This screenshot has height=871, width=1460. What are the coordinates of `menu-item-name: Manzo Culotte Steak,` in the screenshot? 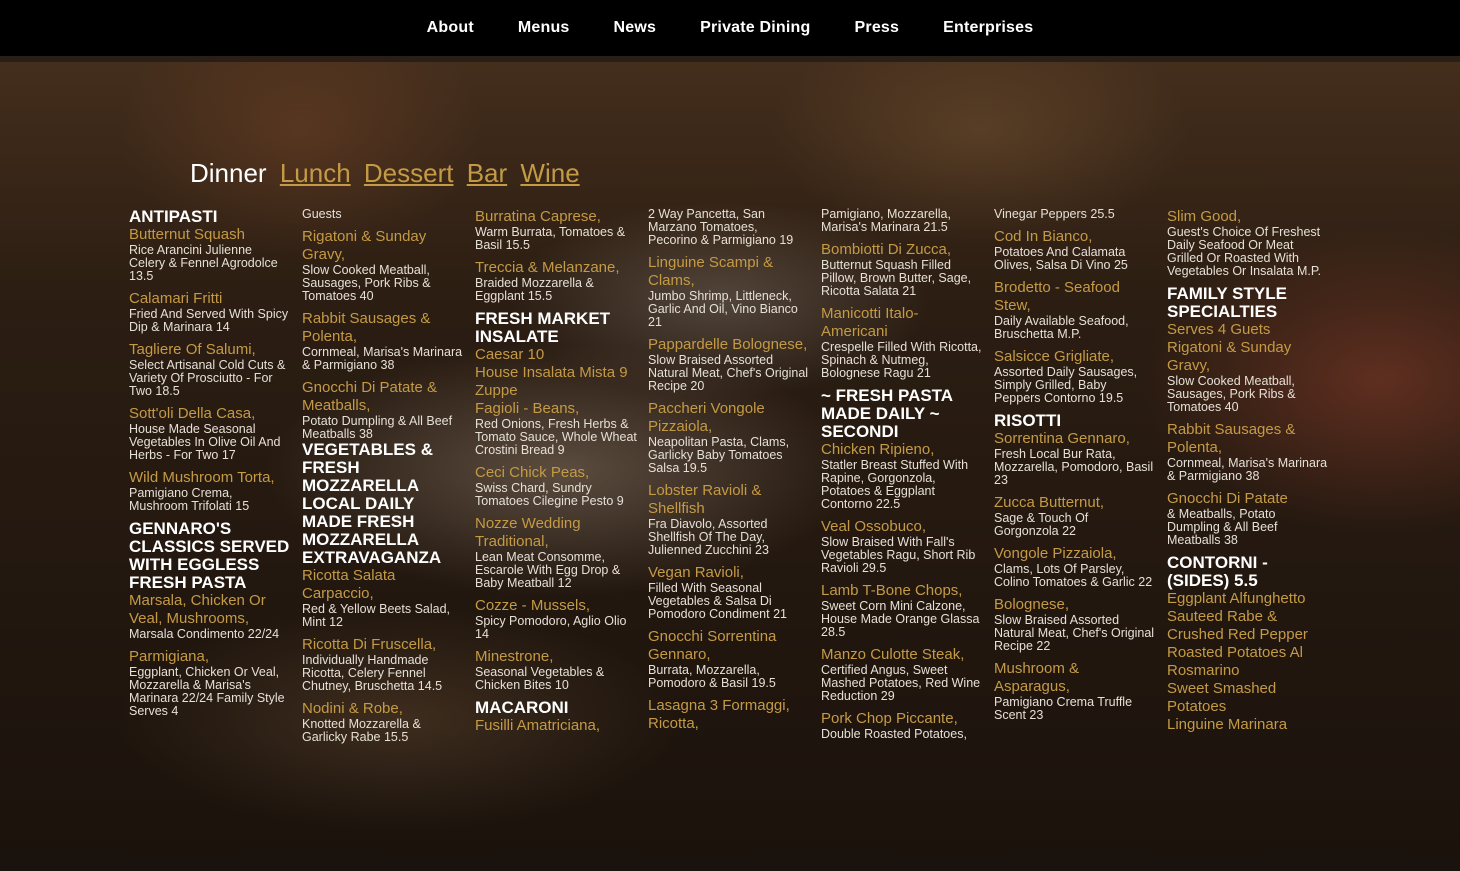 It's located at (893, 654).